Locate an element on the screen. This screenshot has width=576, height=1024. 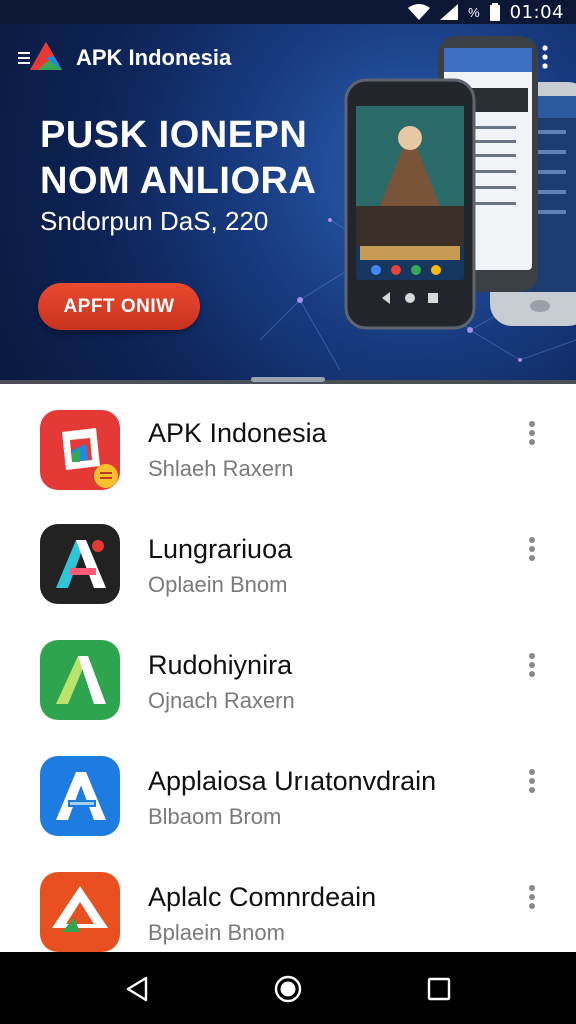
wifi-icon is located at coordinates (419, 12).